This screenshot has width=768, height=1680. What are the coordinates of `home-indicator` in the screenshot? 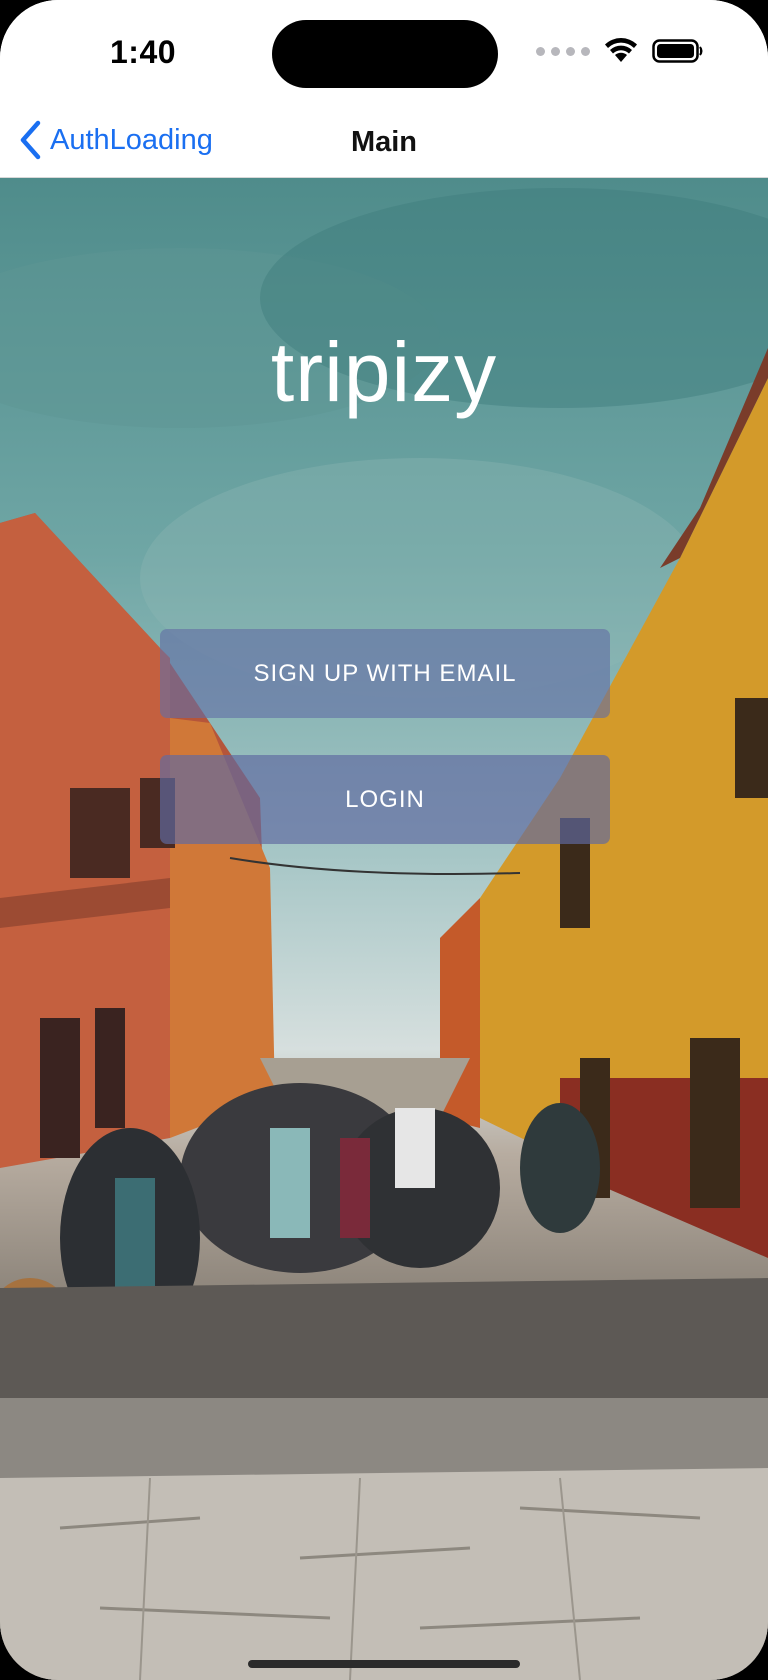 It's located at (384, 1664).